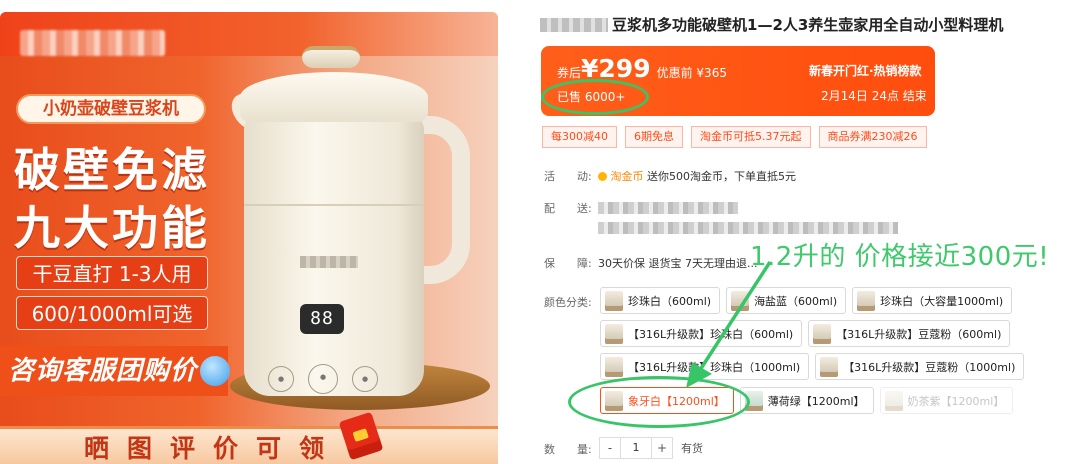 The height and width of the screenshot is (464, 1080). What do you see at coordinates (691, 73) in the screenshot?
I see `original-price: 优惠前 ¥365` at bounding box center [691, 73].